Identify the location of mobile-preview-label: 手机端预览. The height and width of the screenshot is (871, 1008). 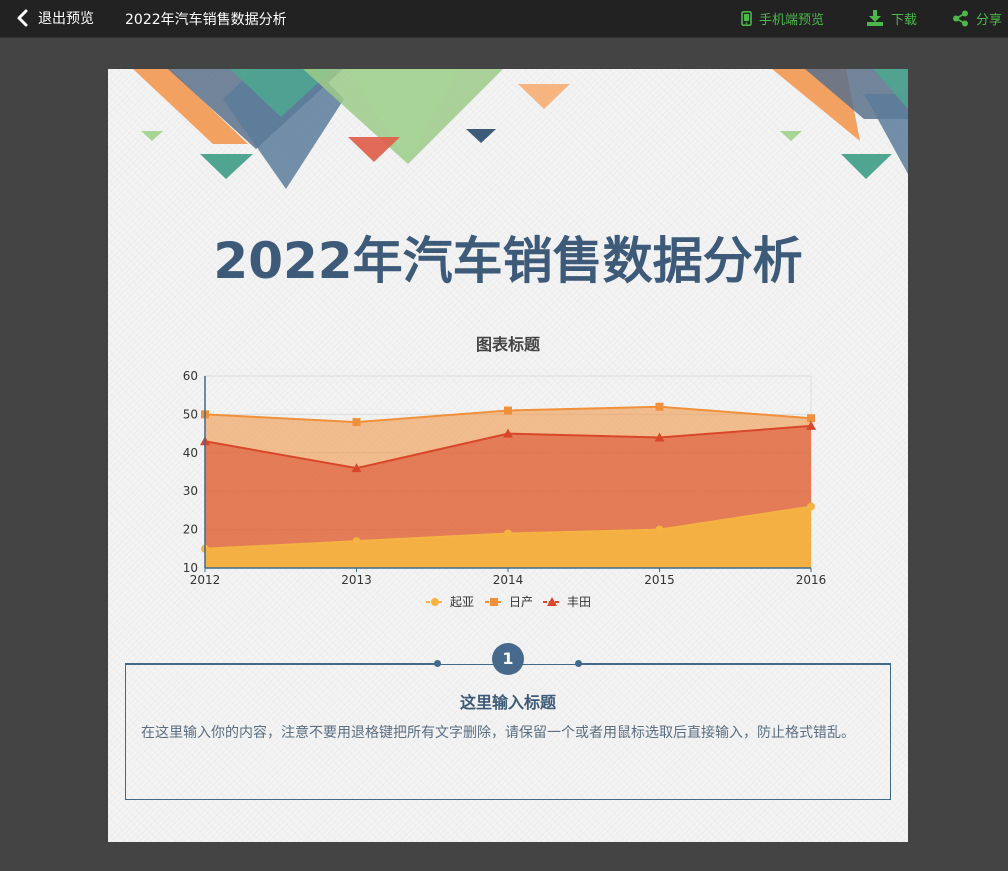
(792, 20).